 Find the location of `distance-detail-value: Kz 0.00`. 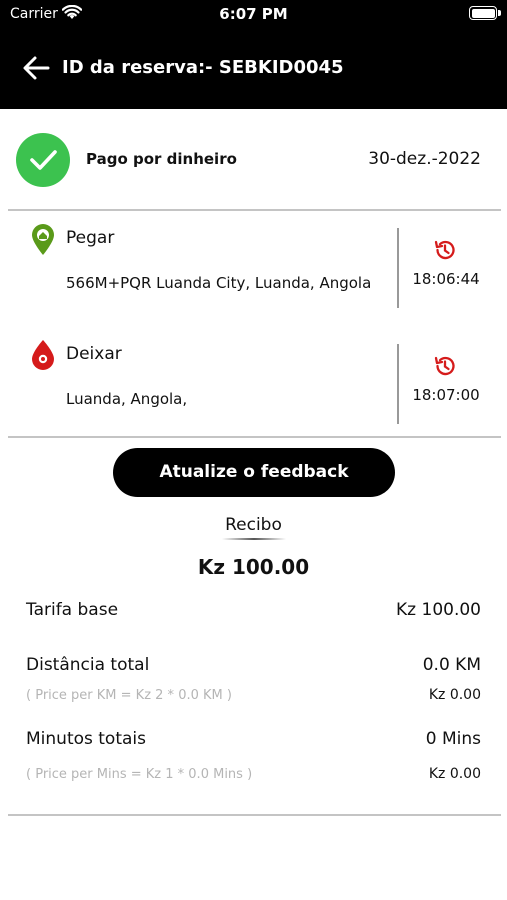

distance-detail-value: Kz 0.00 is located at coordinates (454, 695).